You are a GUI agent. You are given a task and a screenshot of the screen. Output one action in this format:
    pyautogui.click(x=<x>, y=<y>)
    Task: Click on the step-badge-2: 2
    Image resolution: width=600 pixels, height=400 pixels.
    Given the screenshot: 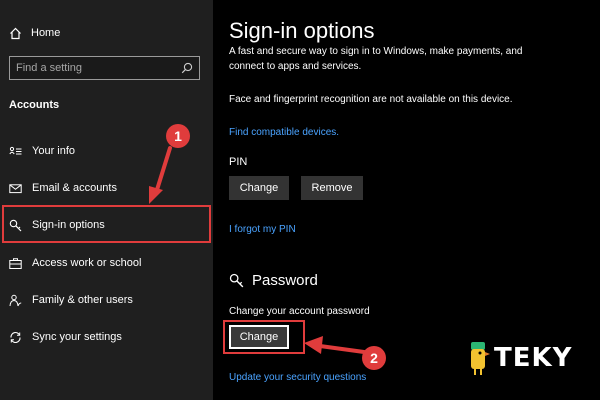 What is the action you would take?
    pyautogui.click(x=374, y=358)
    